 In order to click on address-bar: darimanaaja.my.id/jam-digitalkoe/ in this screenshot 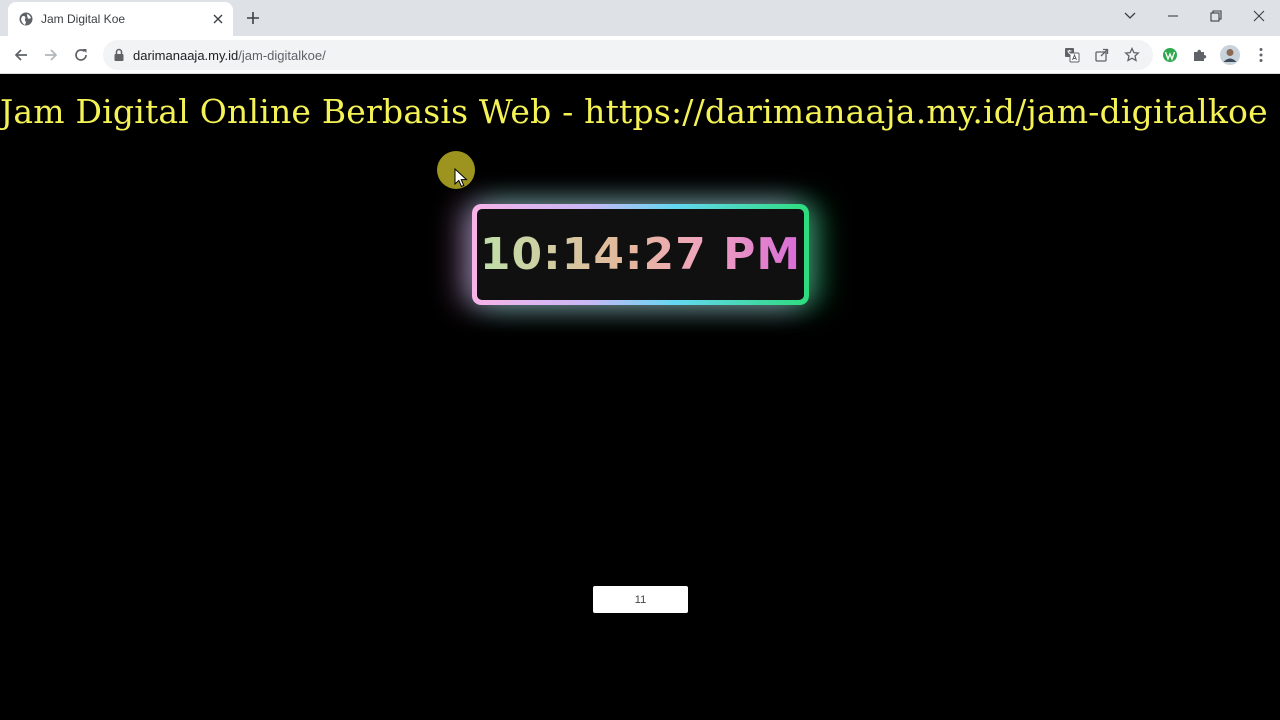, I will do `click(628, 55)`.